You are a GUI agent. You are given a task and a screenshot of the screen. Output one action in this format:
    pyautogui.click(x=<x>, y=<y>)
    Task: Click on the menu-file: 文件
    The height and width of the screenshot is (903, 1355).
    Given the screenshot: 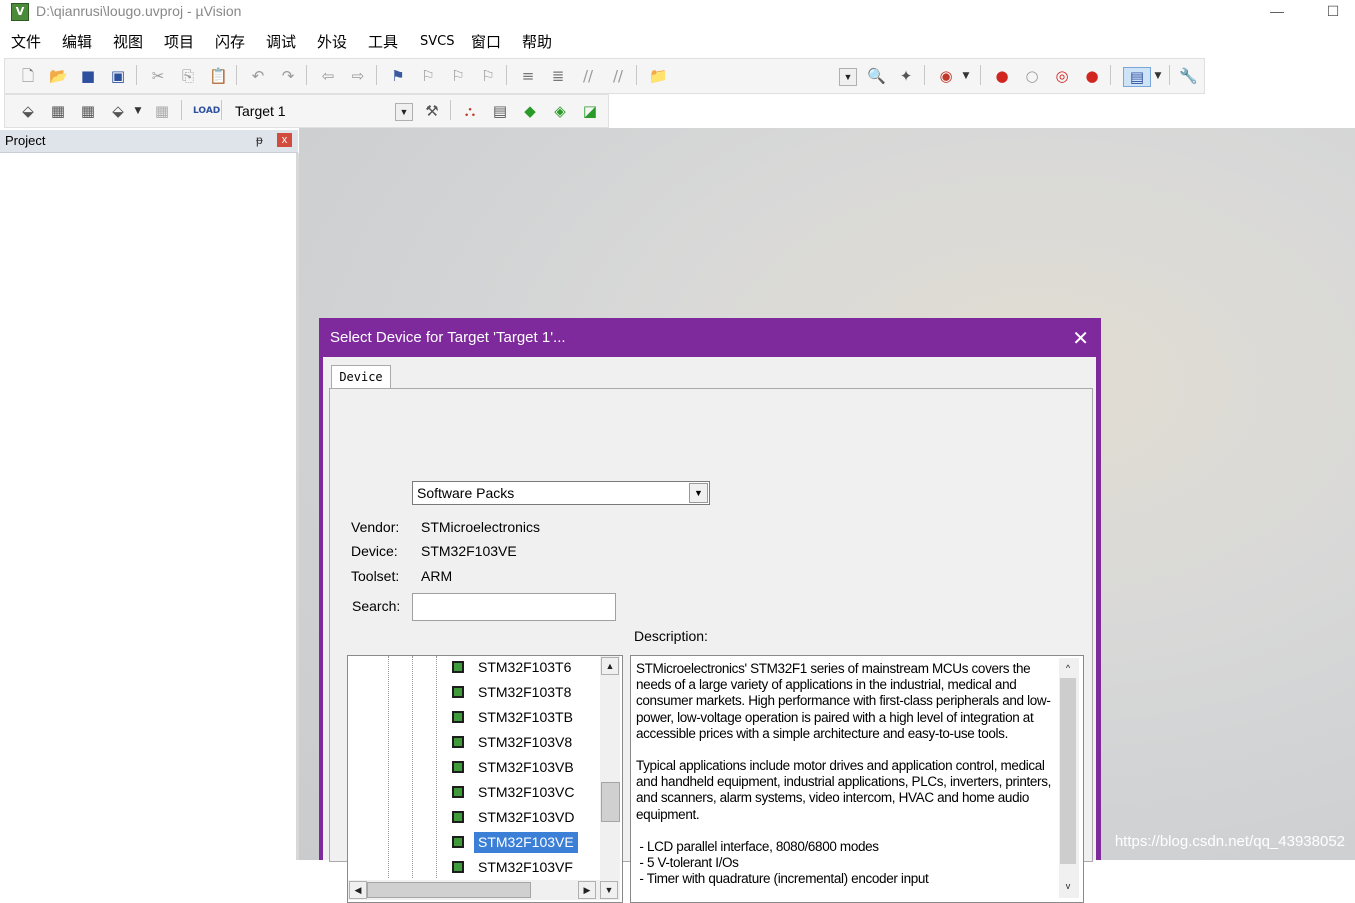 What is the action you would take?
    pyautogui.click(x=26, y=41)
    